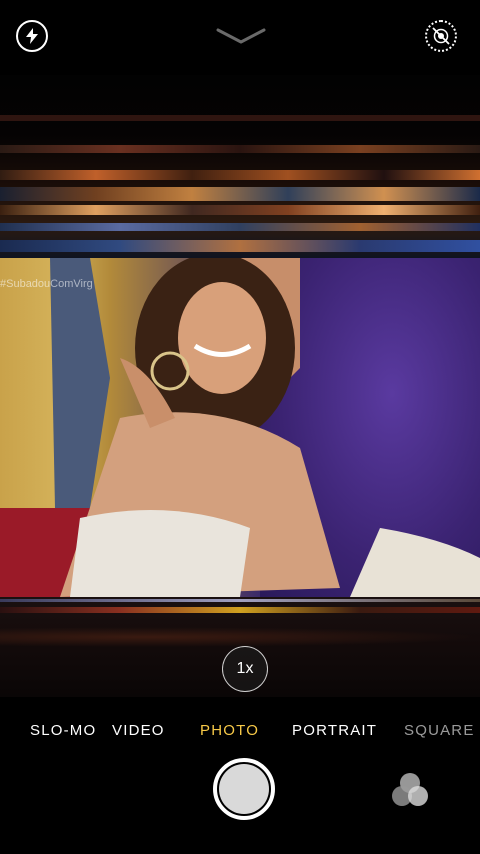 The image size is (480, 854). I want to click on shutter-button, so click(244, 789).